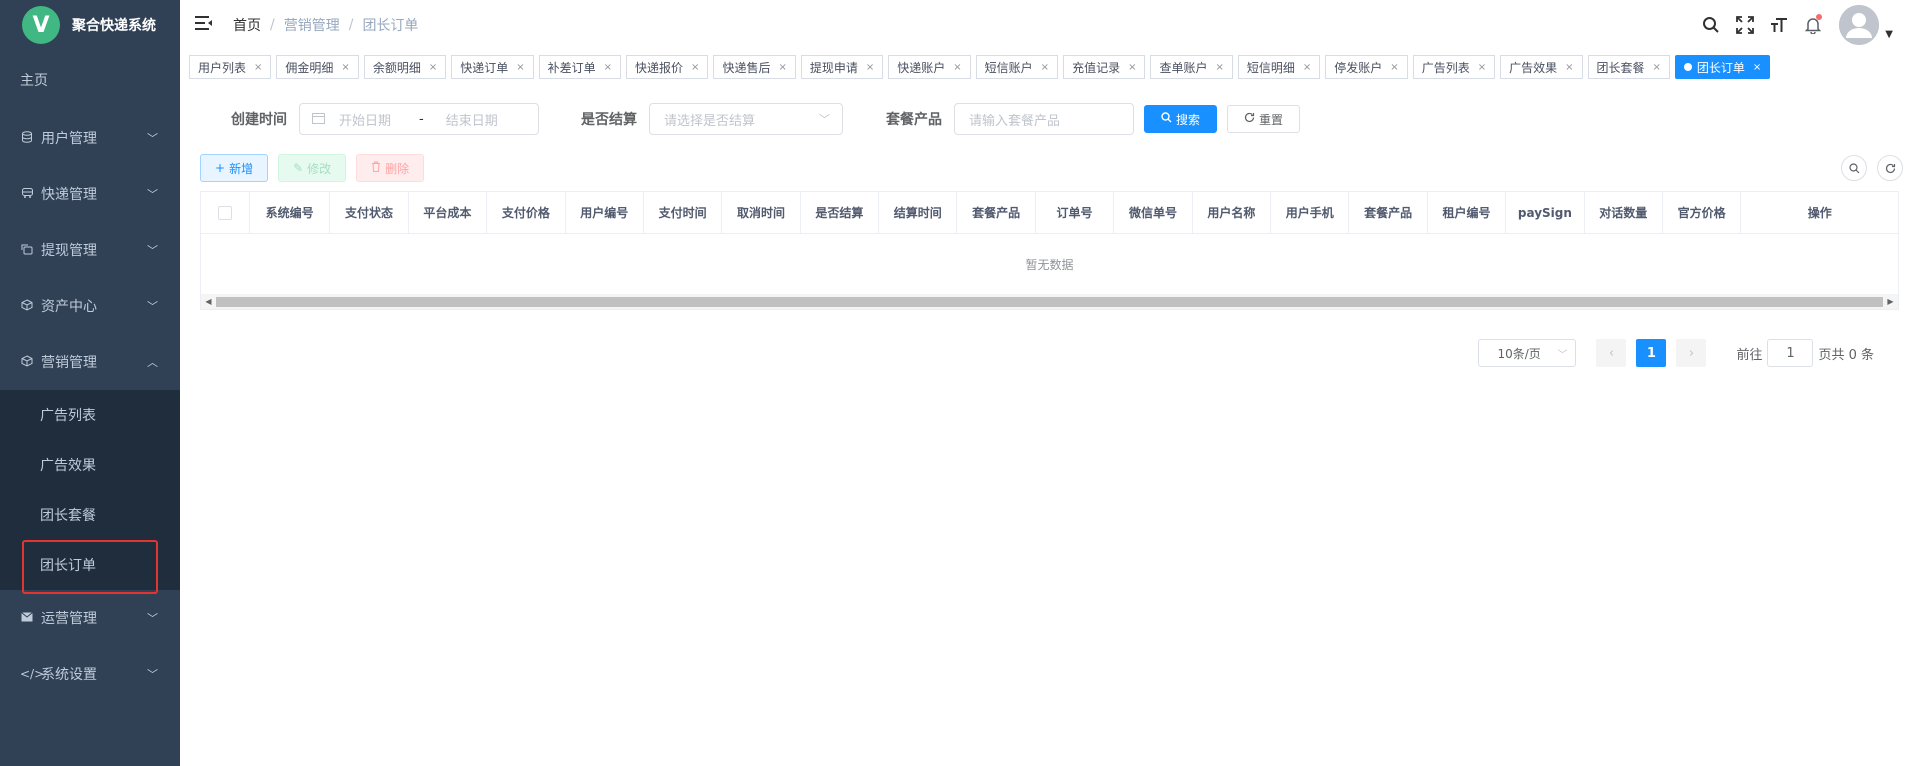 The height and width of the screenshot is (766, 1917). Describe the element at coordinates (1651, 353) in the screenshot. I see `page-number-current: 1` at that location.